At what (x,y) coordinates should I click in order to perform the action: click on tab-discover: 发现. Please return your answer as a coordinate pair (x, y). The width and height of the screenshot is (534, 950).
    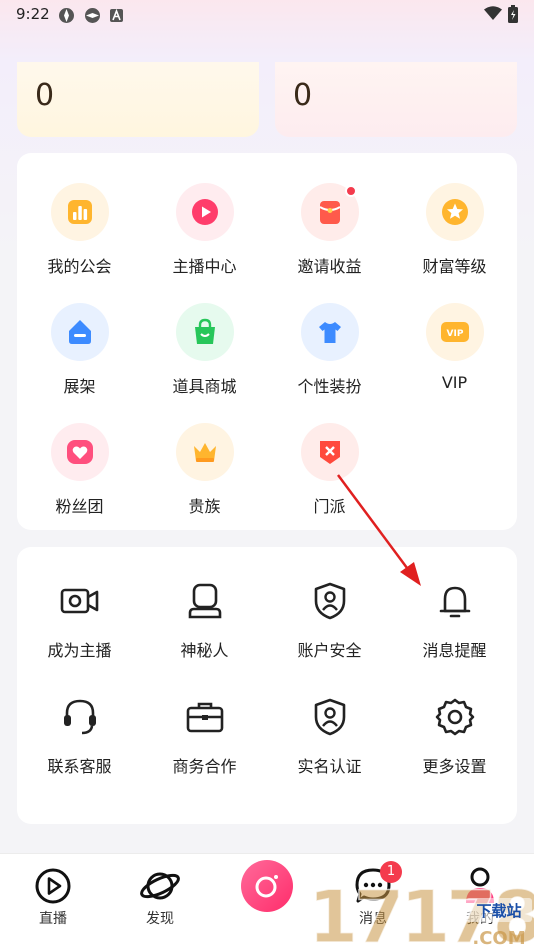
    Looking at the image, I should click on (160, 897).